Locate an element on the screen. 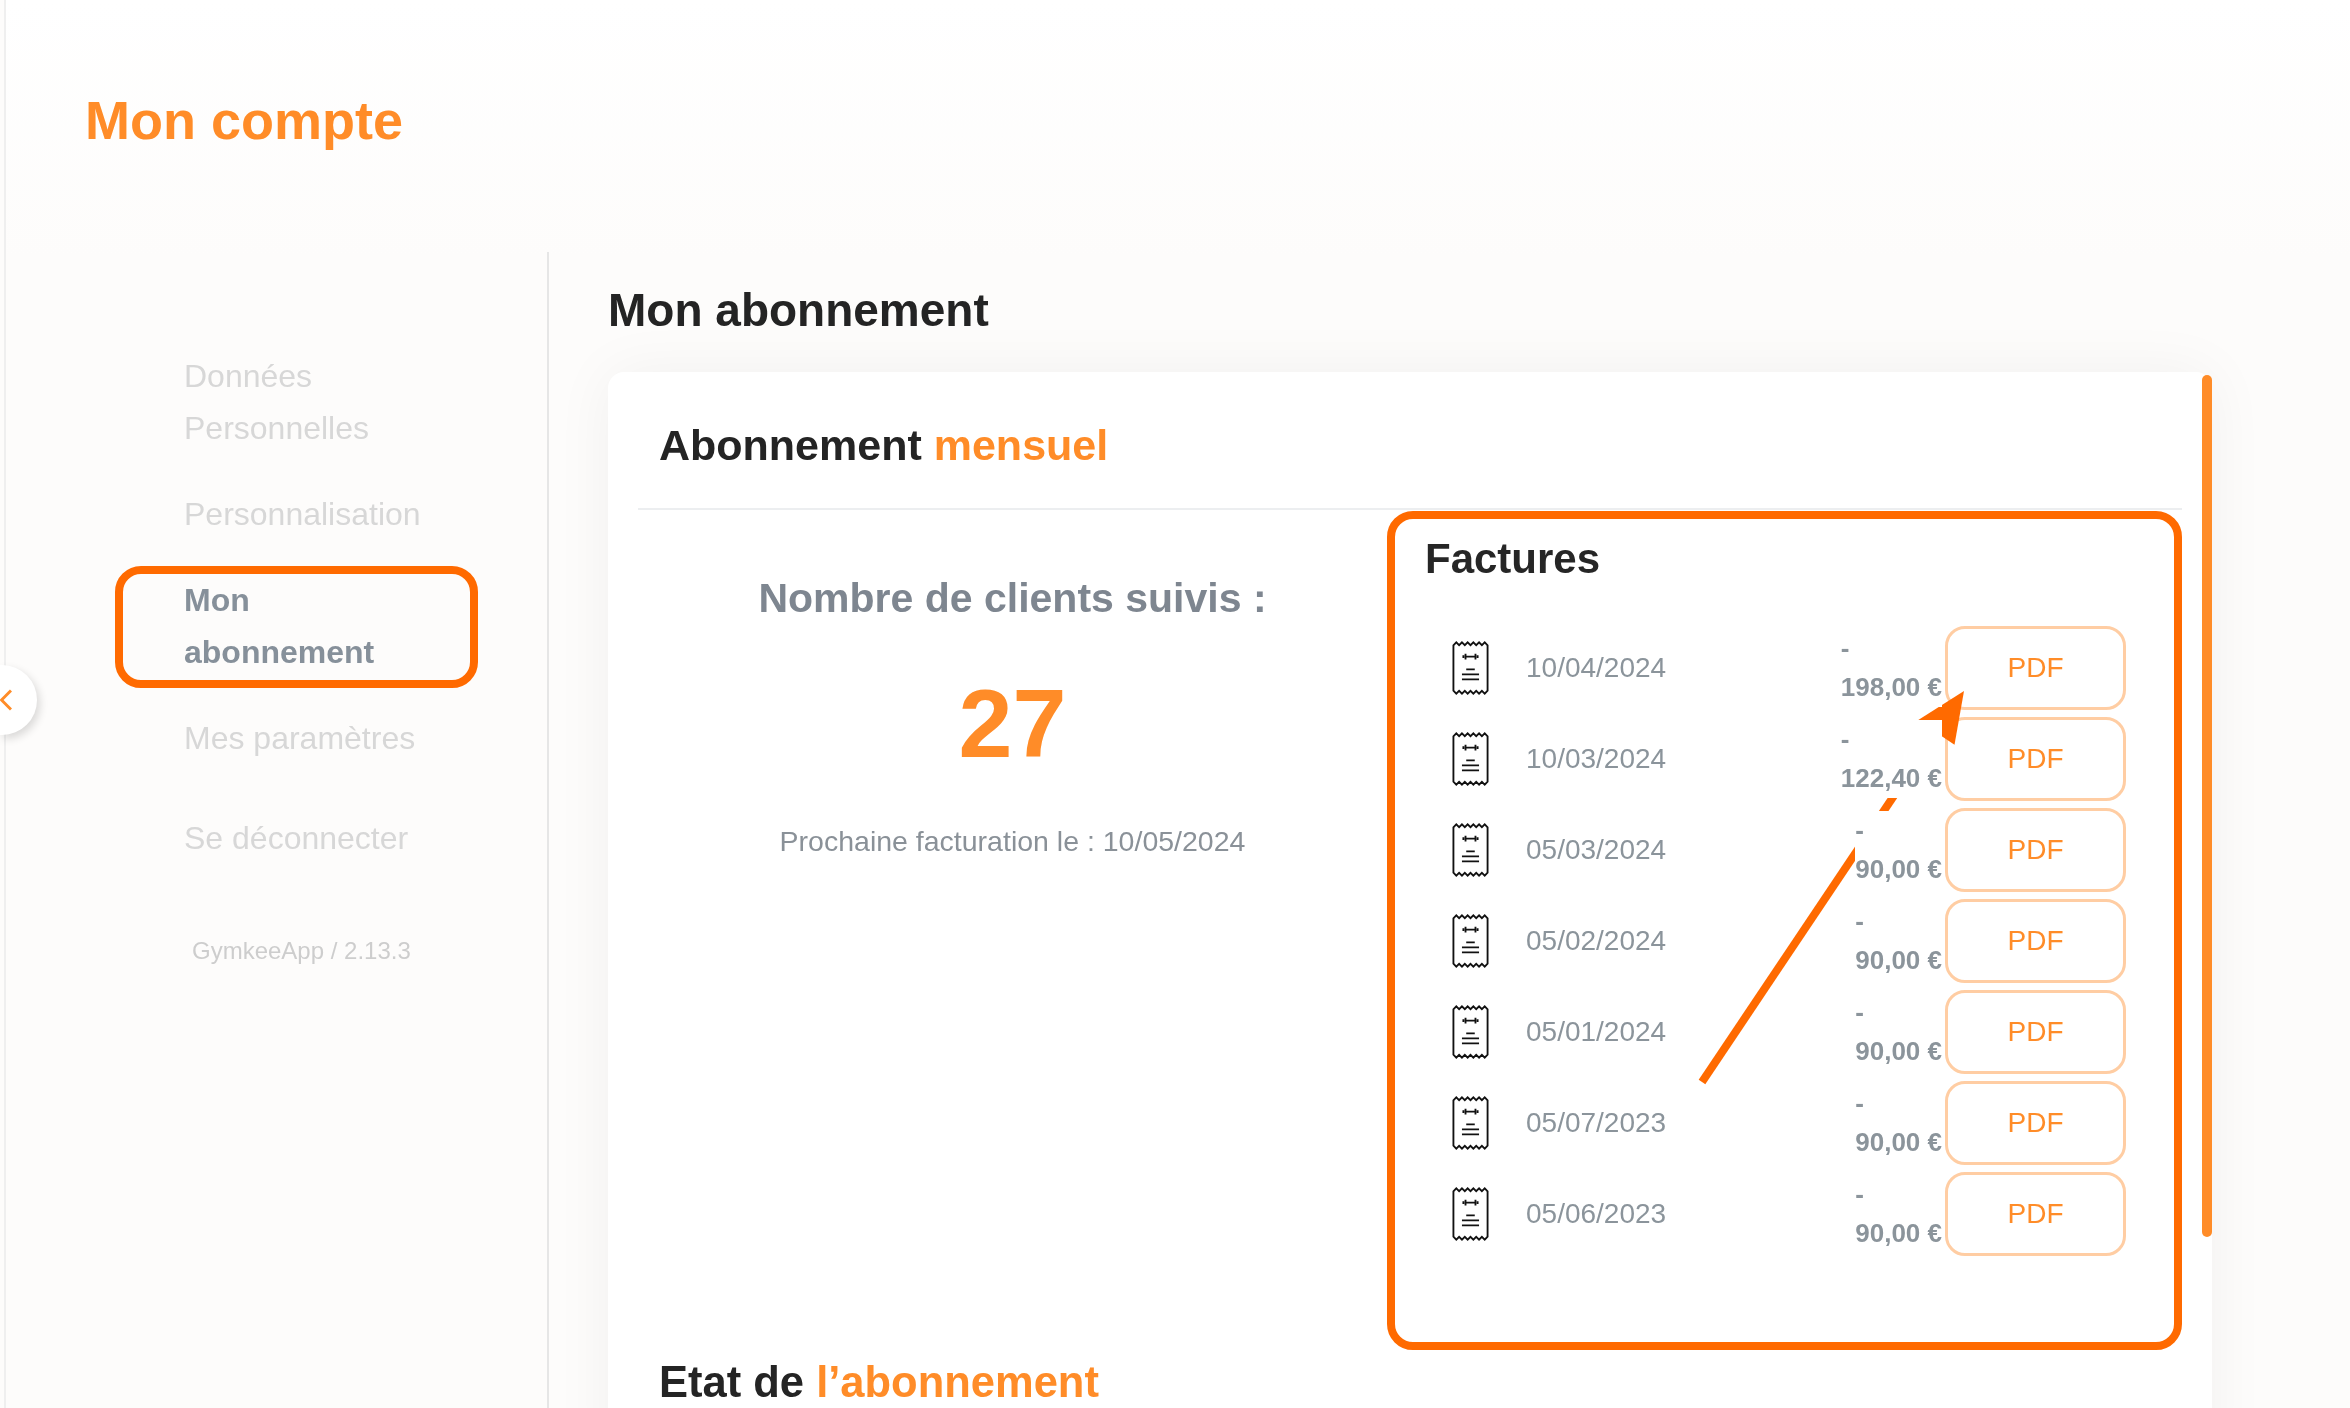  invoice-date: 05/07/2023 is located at coordinates (1596, 1123).